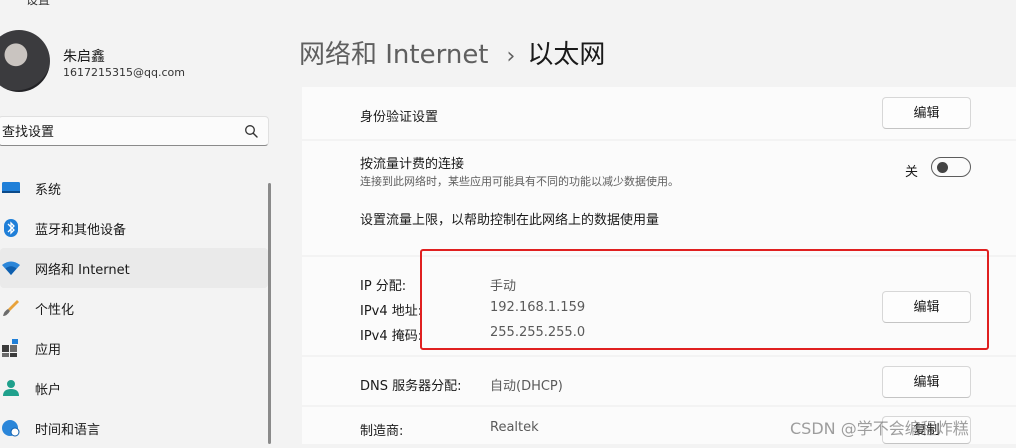 The width and height of the screenshot is (1016, 448). What do you see at coordinates (926, 113) in the screenshot?
I see `auth-edit-button: 编辑` at bounding box center [926, 113].